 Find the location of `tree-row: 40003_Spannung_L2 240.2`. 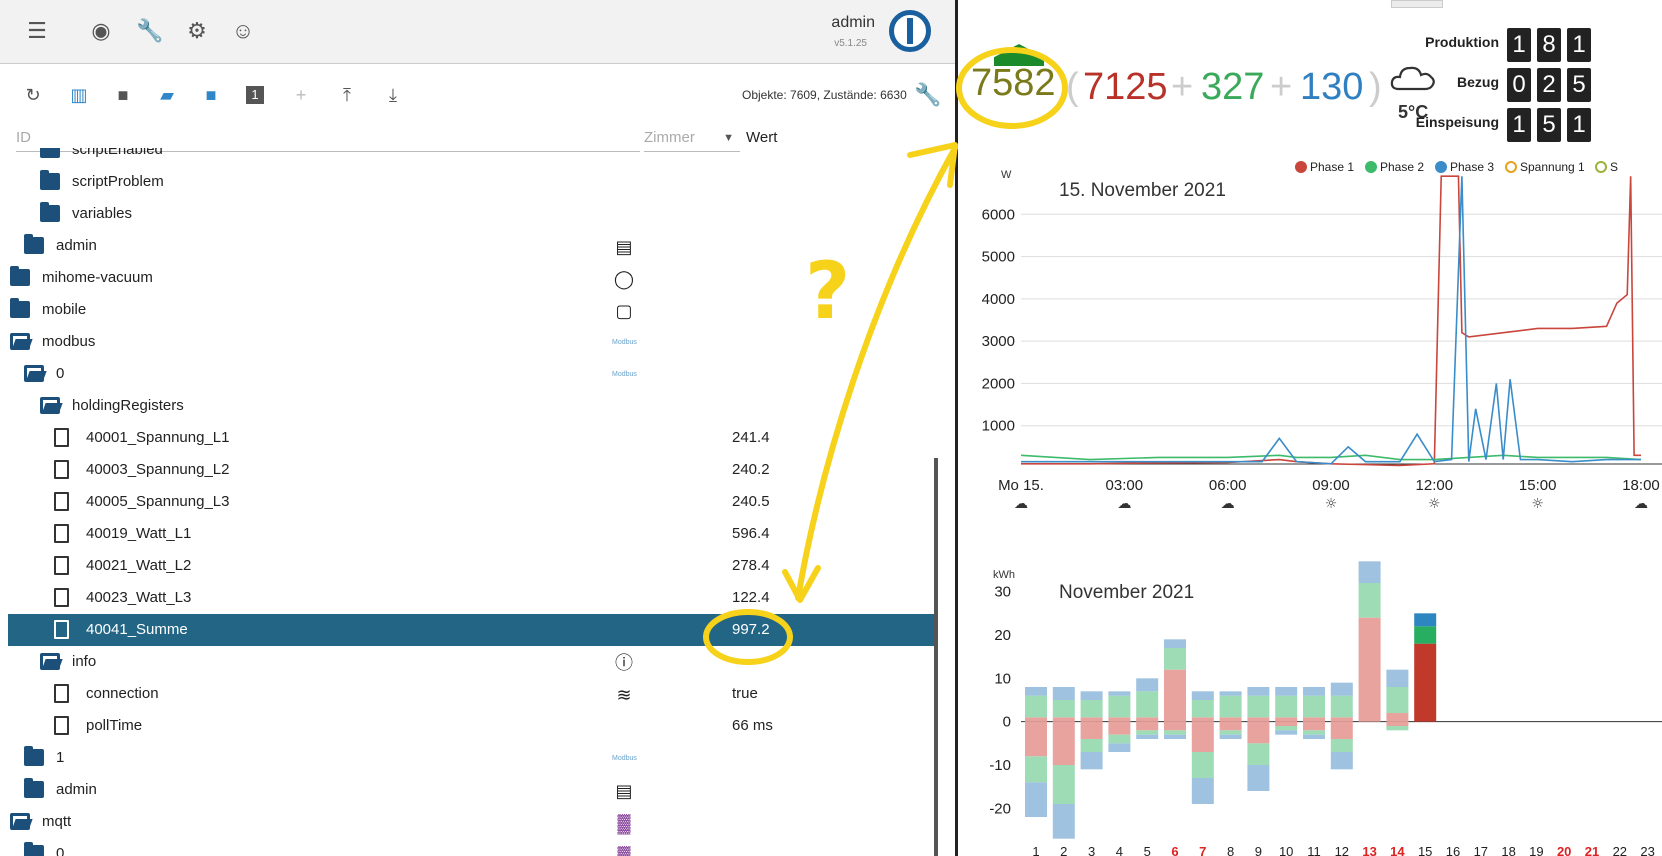

tree-row: 40003_Spannung_L2 240.2 is located at coordinates (473, 470).